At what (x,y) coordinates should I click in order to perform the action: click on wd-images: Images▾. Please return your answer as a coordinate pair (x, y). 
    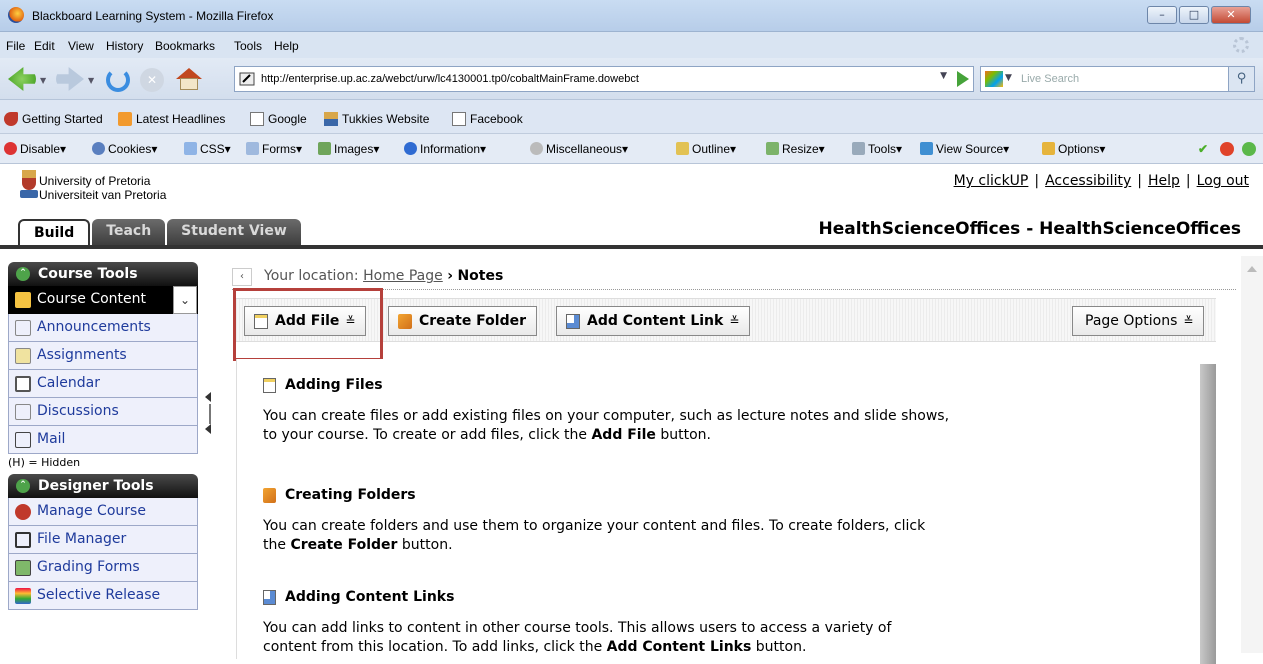
    Looking at the image, I should click on (348, 149).